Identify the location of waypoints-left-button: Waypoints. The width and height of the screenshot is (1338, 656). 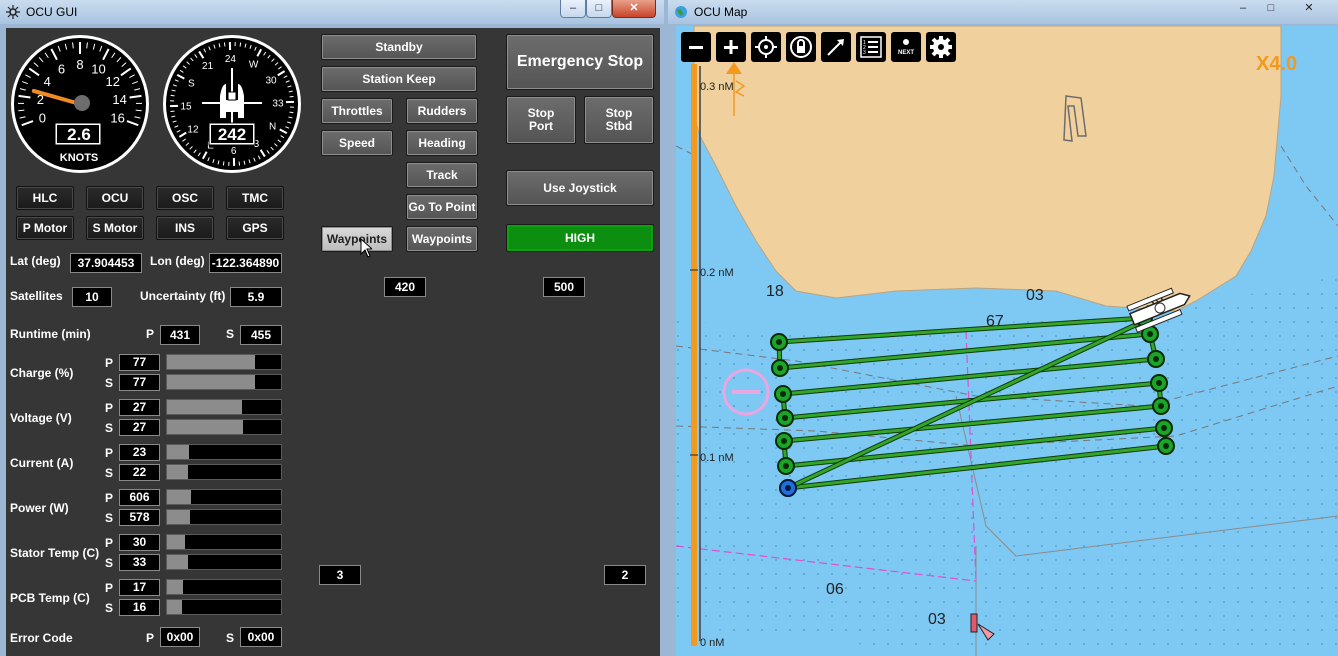
(357, 239).